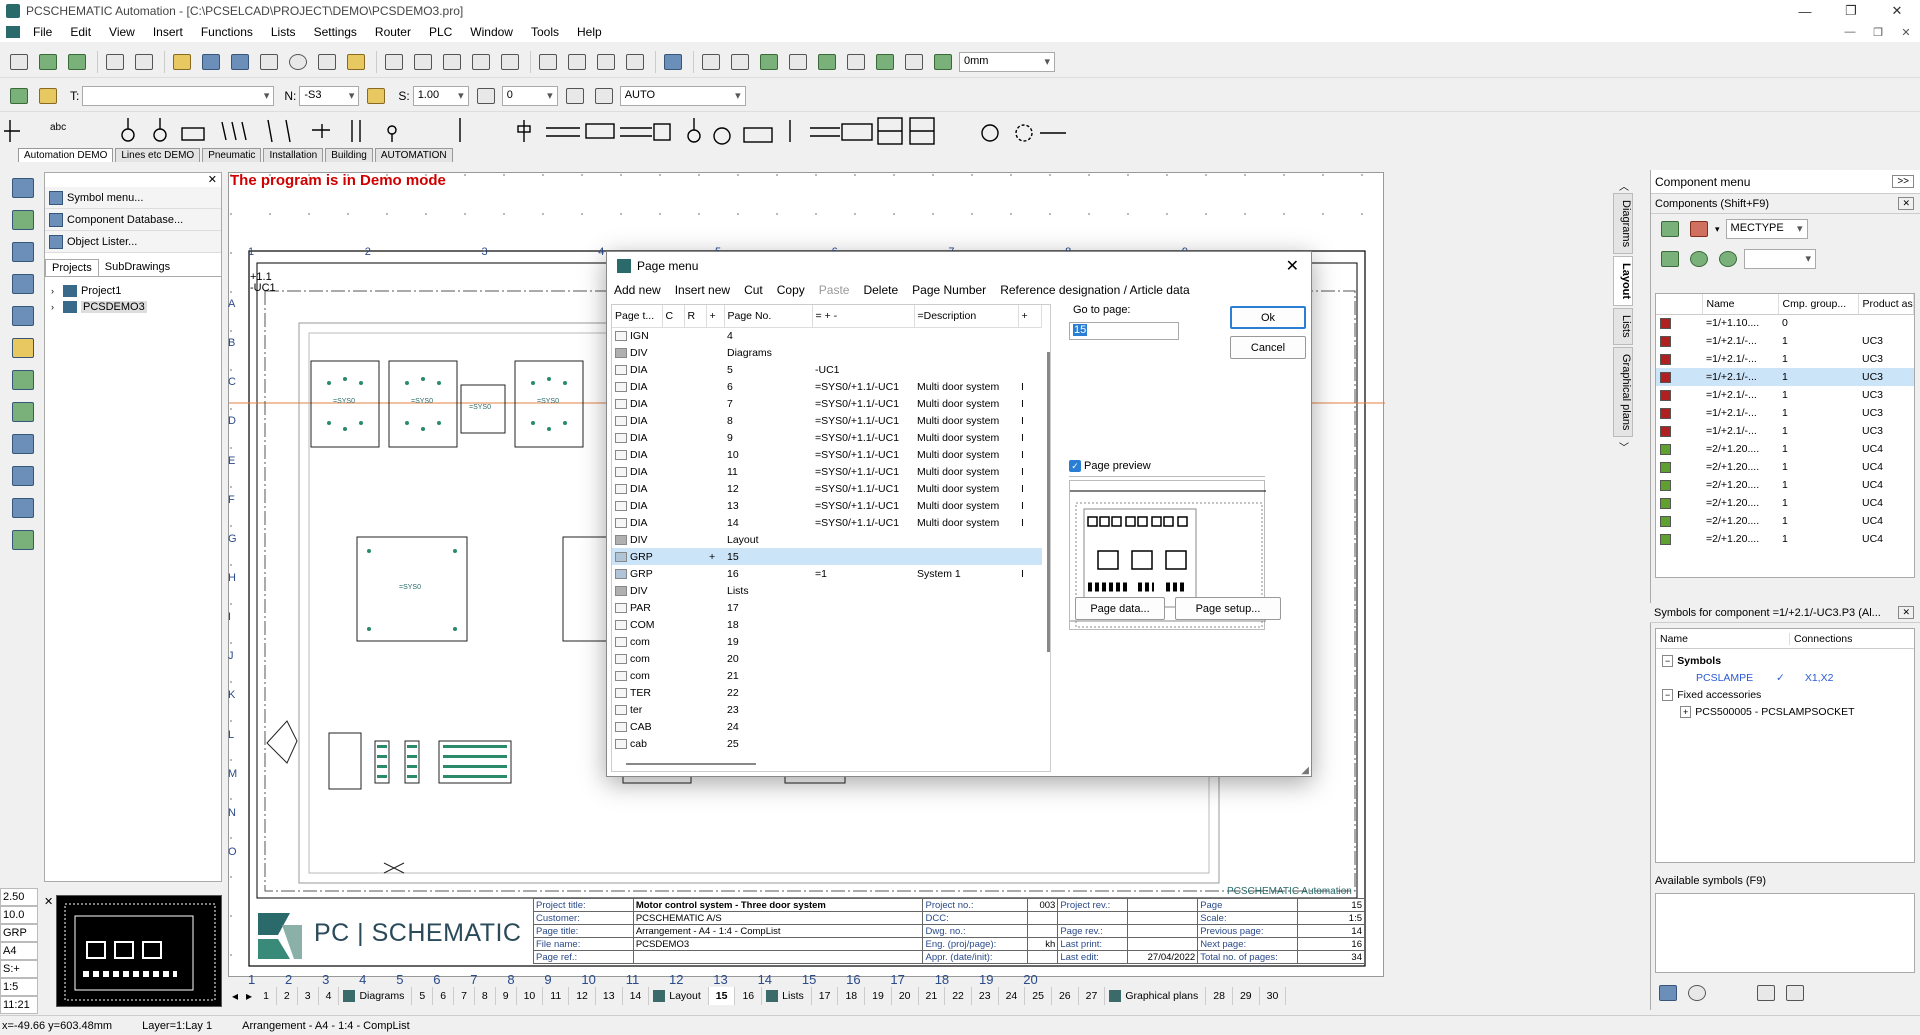  Describe the element at coordinates (1268, 347) in the screenshot. I see `cancel-button: Cancel` at that location.